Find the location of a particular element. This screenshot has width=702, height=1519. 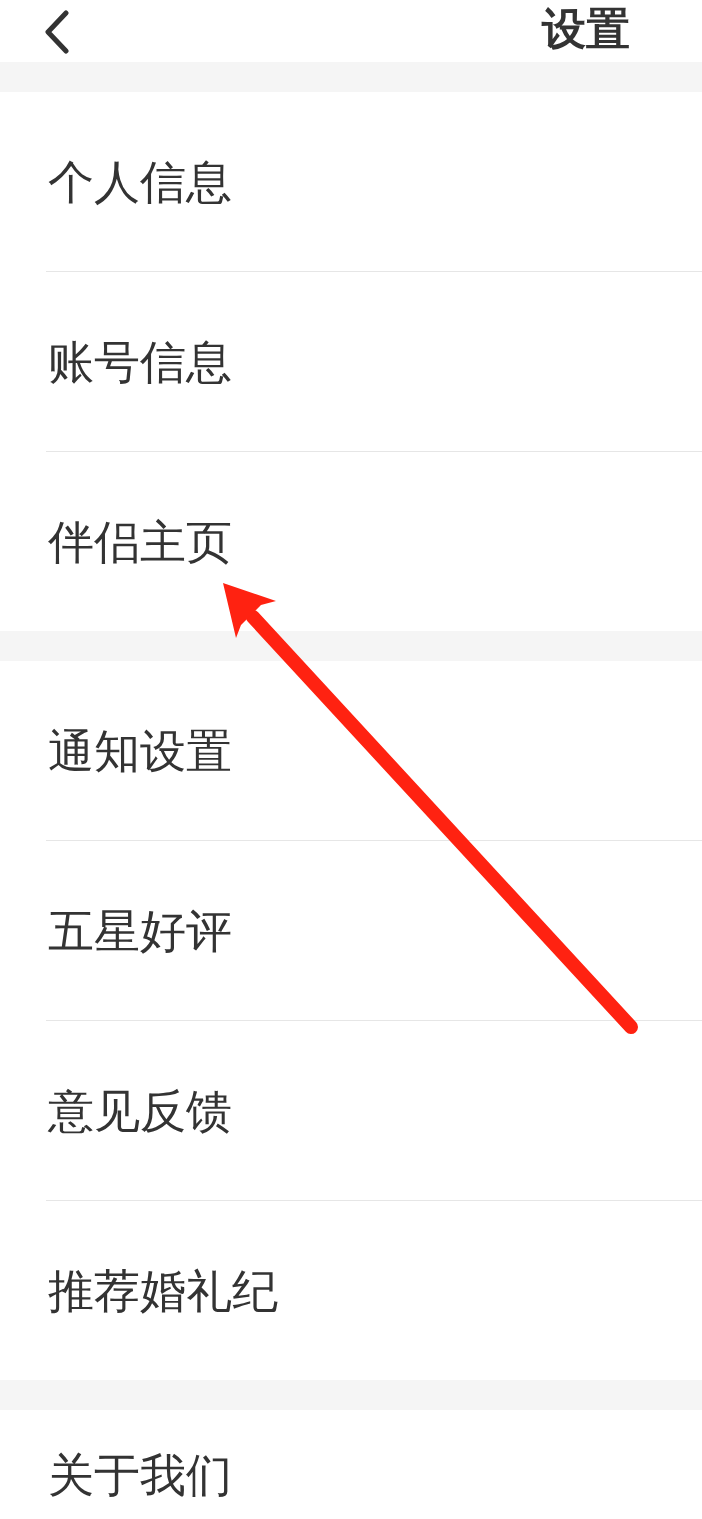

settings-item: 推荐婚礼纪 is located at coordinates (351, 1290).